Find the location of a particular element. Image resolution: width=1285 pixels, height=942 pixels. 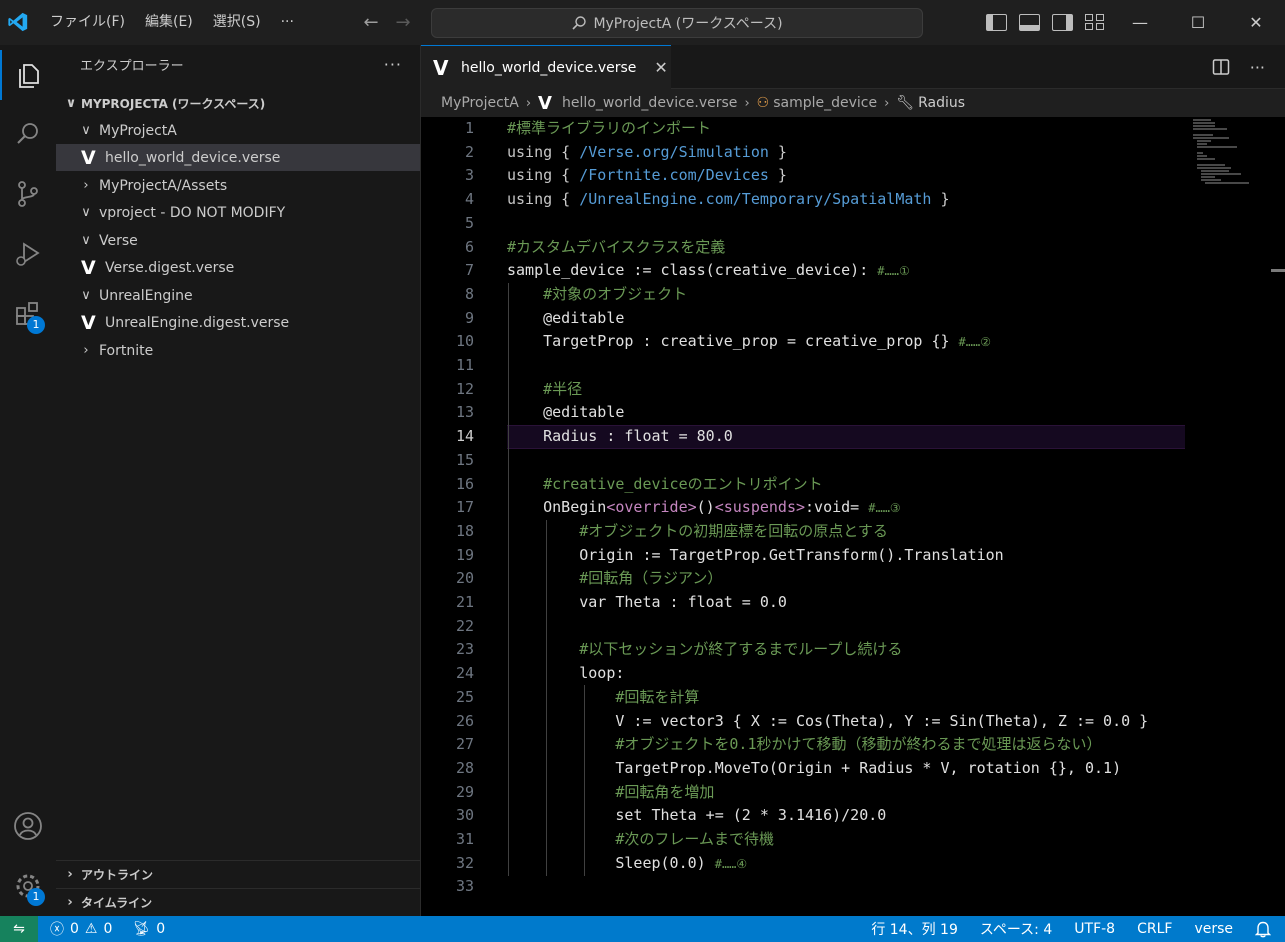

ports-icon: 📡︎ is located at coordinates (141, 929).